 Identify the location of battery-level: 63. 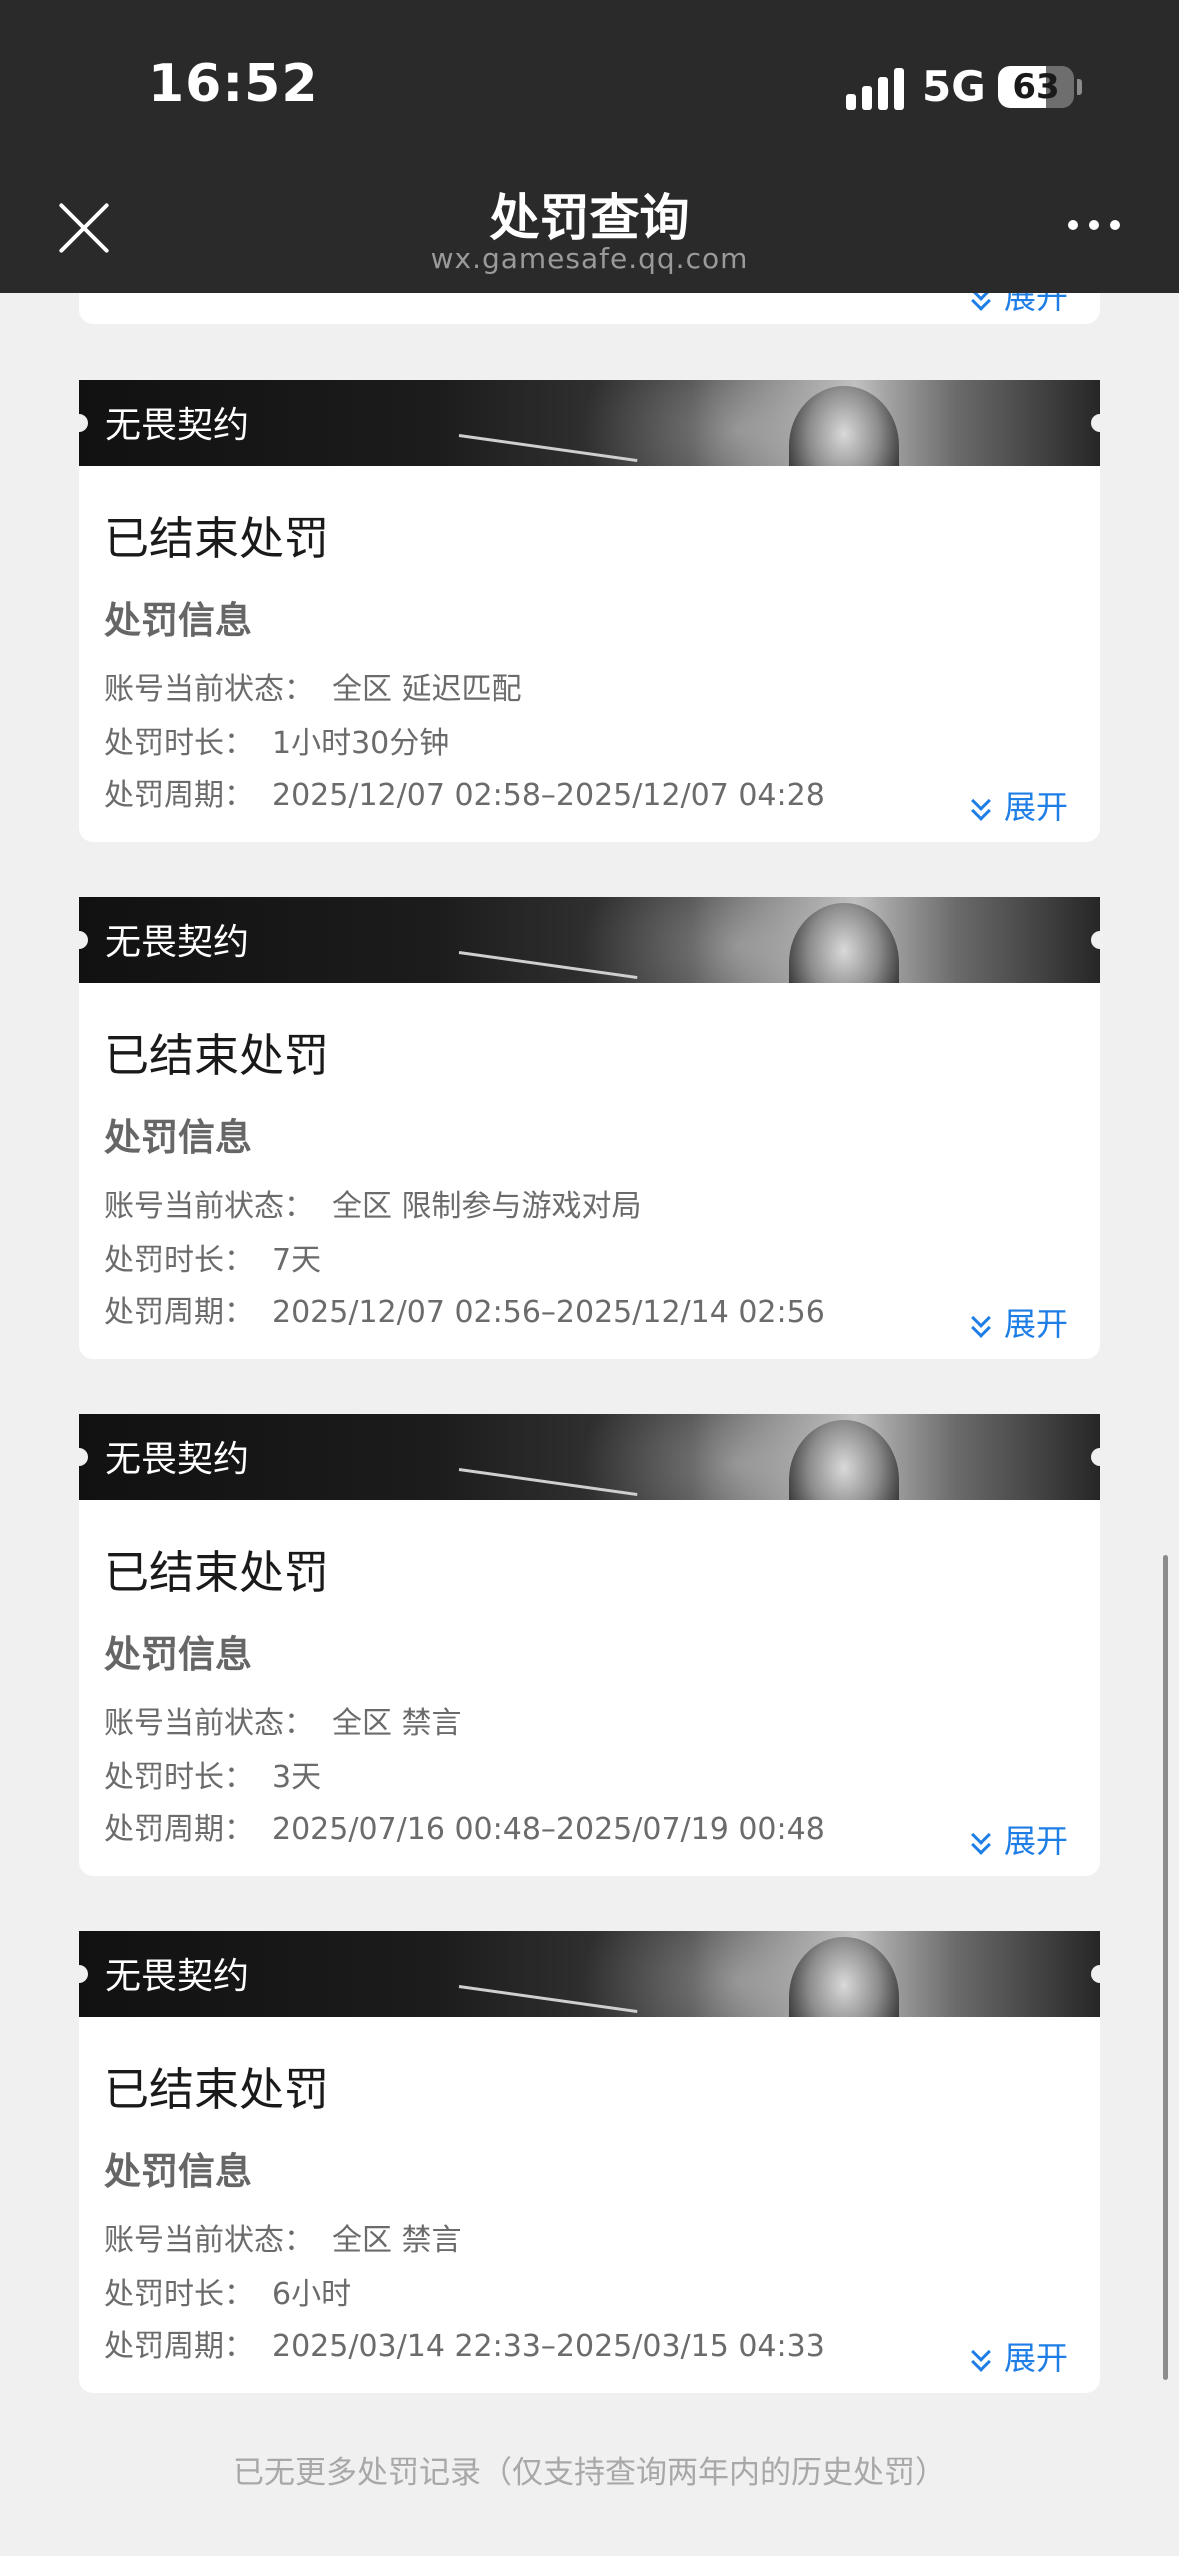
(1036, 87).